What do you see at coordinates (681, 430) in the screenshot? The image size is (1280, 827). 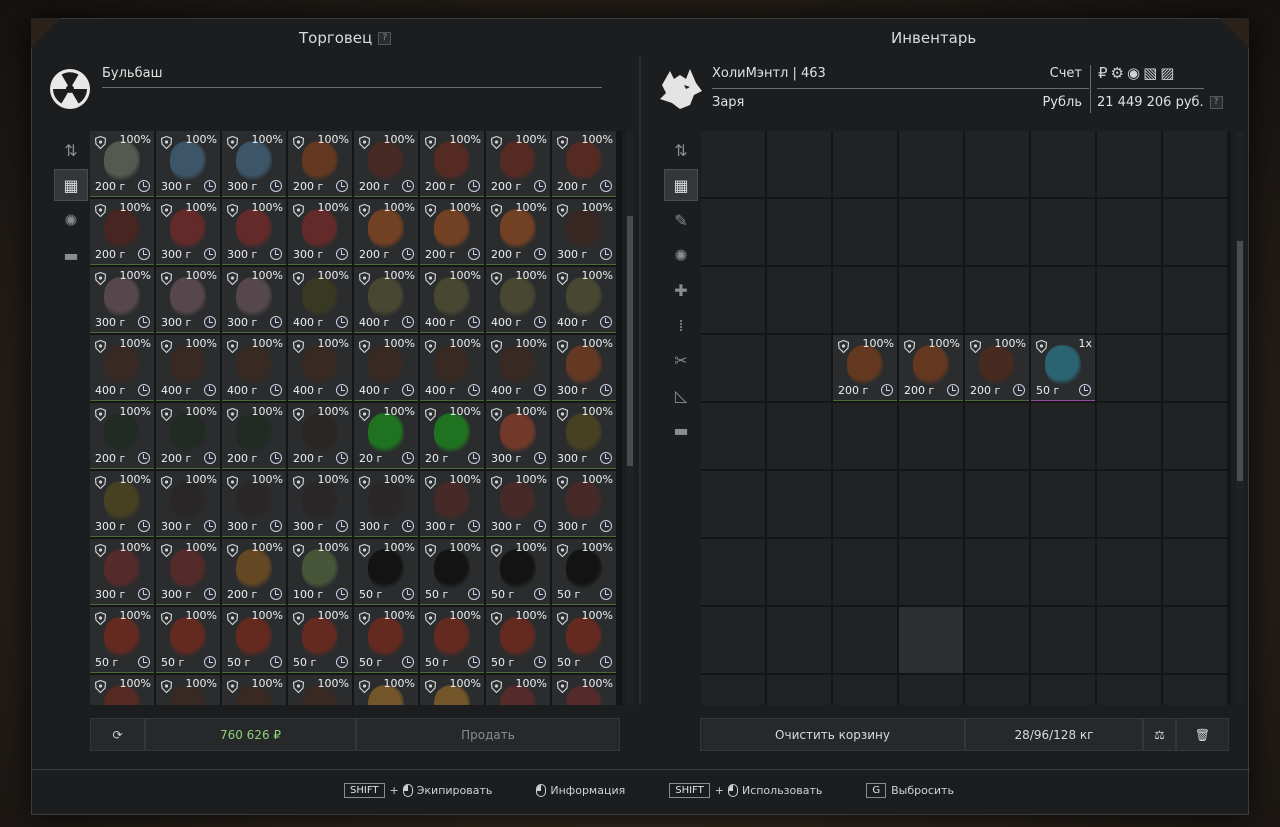 I see `misc-box-icon: ▬` at bounding box center [681, 430].